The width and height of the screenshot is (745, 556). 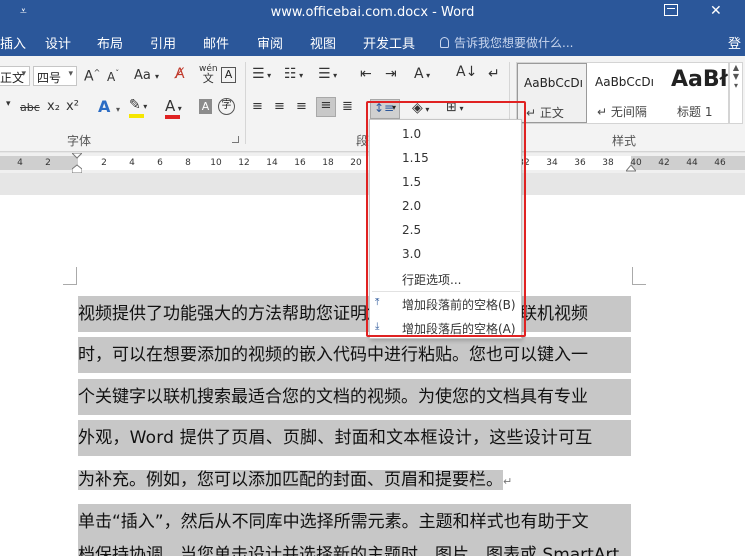 I want to click on change-case-button: Aa ▾, so click(x=146, y=75).